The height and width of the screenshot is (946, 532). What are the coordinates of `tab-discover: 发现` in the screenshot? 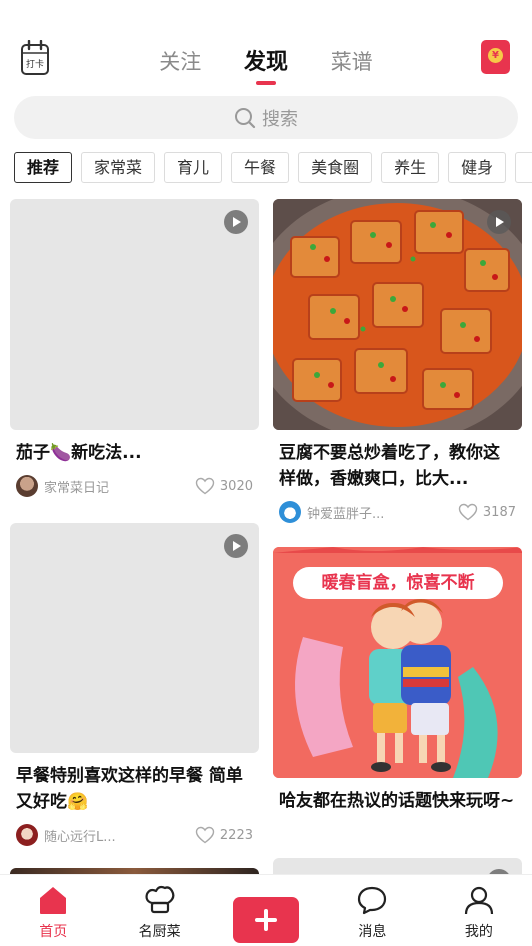 It's located at (266, 64).